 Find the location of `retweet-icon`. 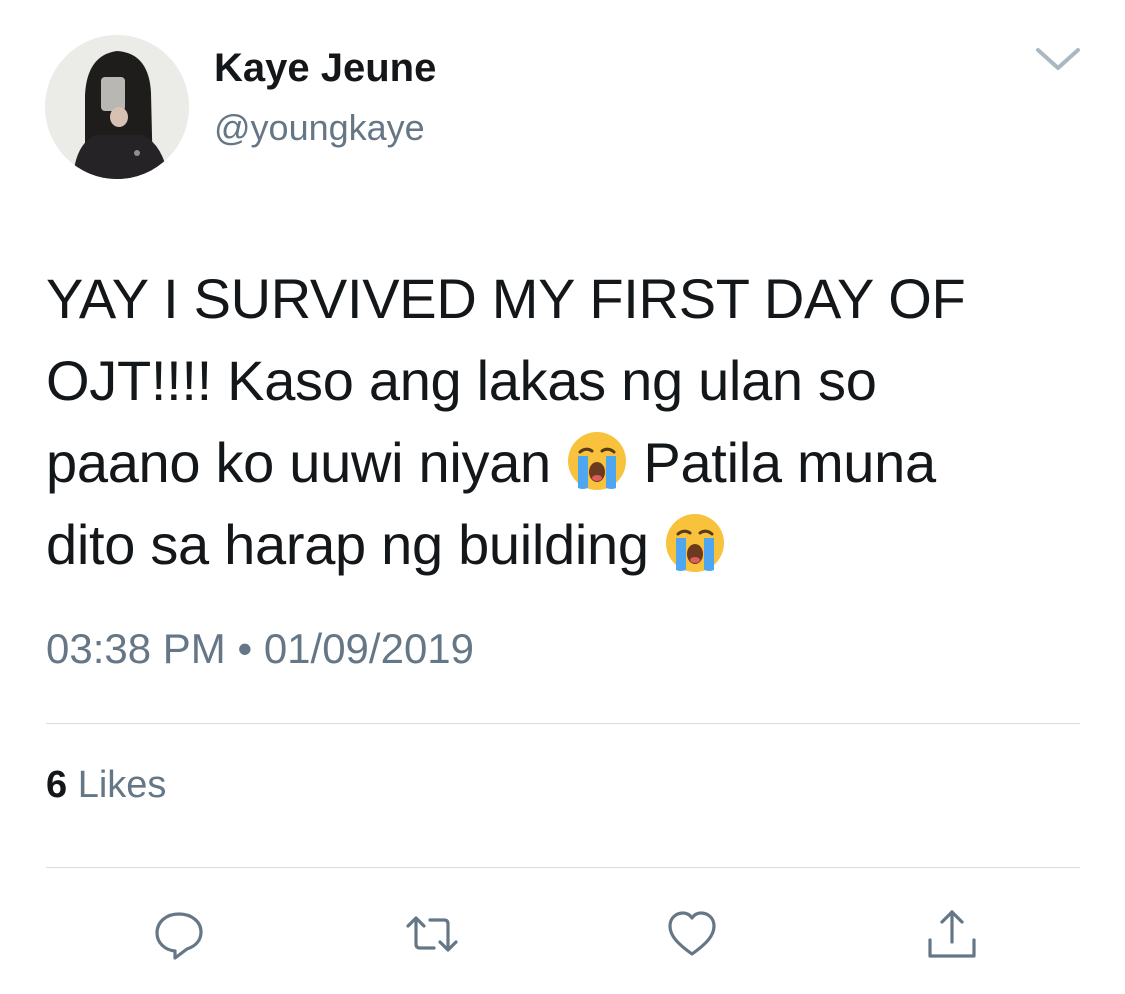

retweet-icon is located at coordinates (432, 934).